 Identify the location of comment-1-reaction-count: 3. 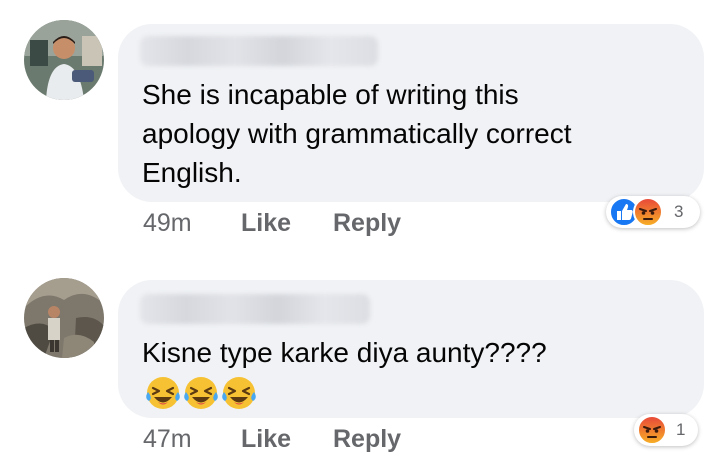
(679, 211).